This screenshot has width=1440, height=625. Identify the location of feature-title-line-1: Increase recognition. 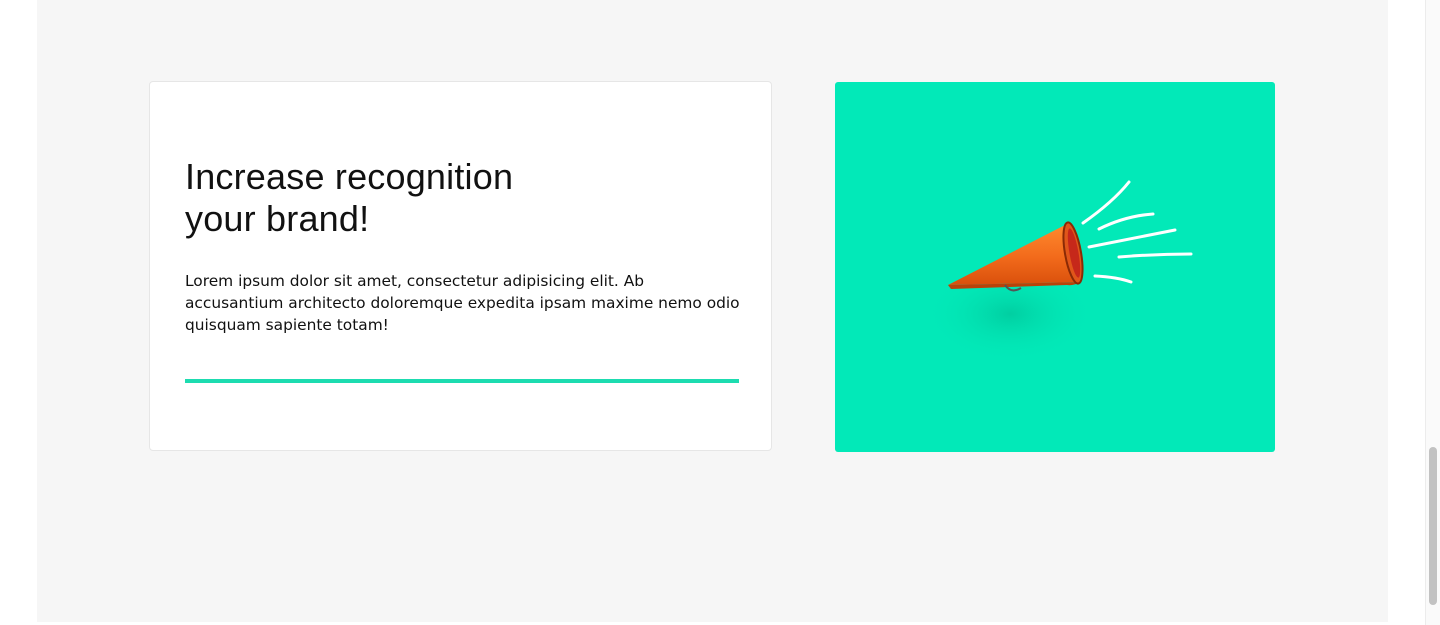
(349, 176).